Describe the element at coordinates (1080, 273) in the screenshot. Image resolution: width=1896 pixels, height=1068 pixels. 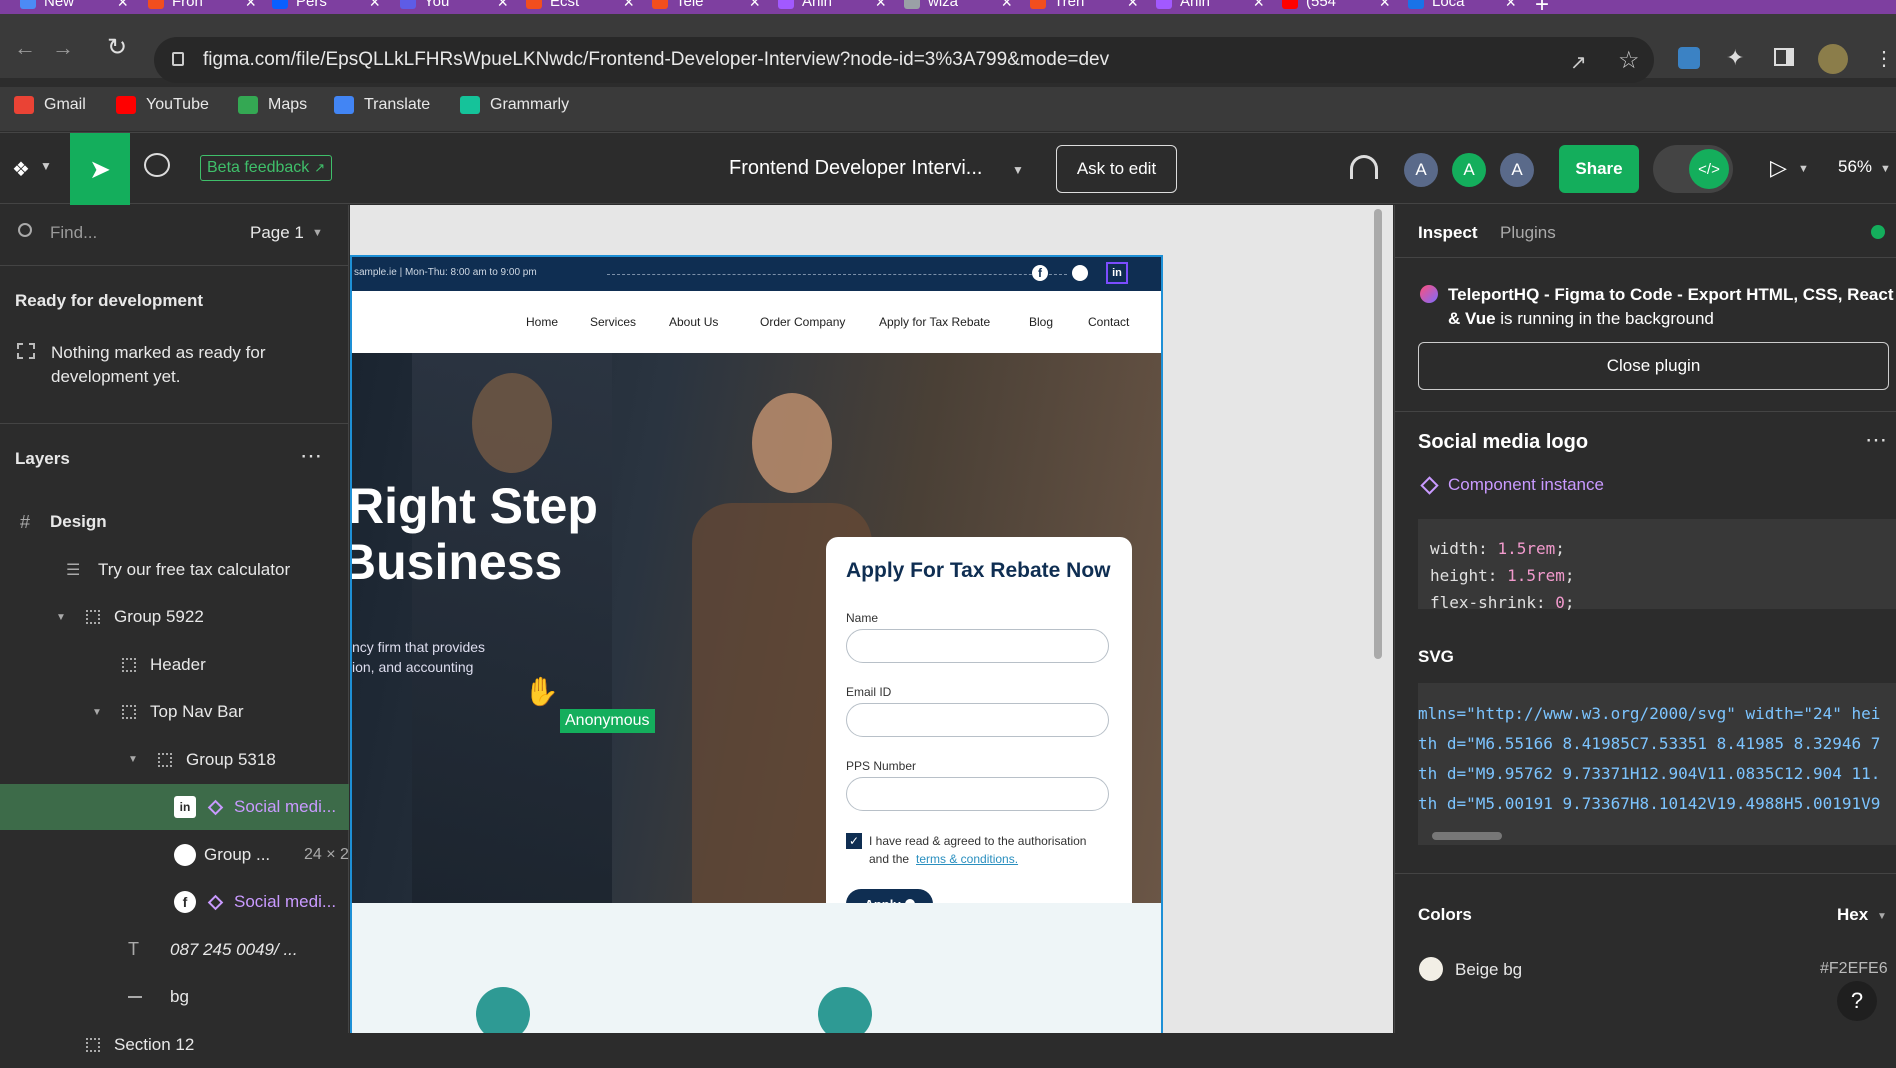
I see `twitter-icon` at that location.